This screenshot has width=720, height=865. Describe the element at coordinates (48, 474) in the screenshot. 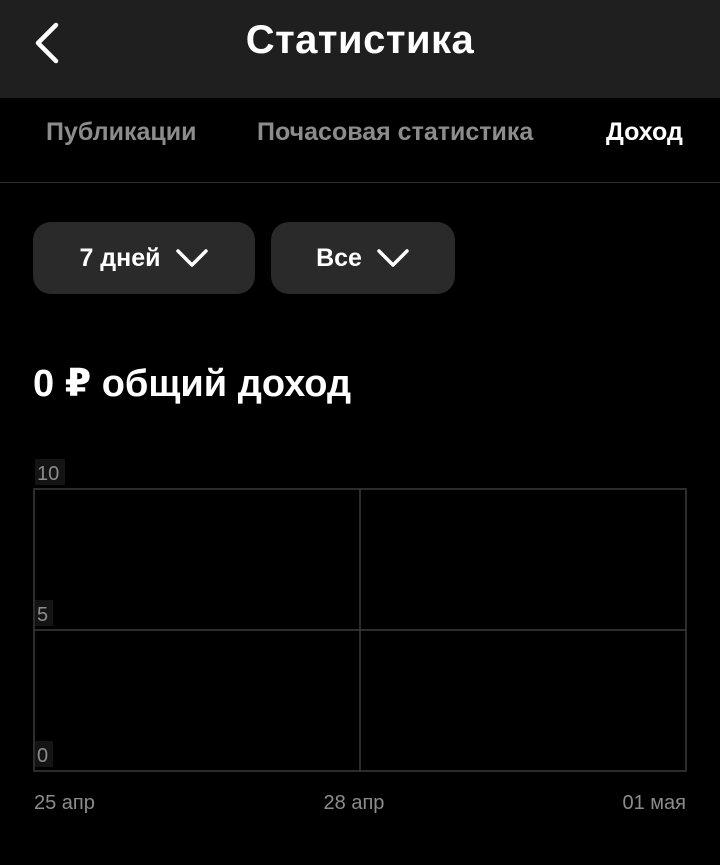

I see `chart-y-tick-label: 10` at that location.